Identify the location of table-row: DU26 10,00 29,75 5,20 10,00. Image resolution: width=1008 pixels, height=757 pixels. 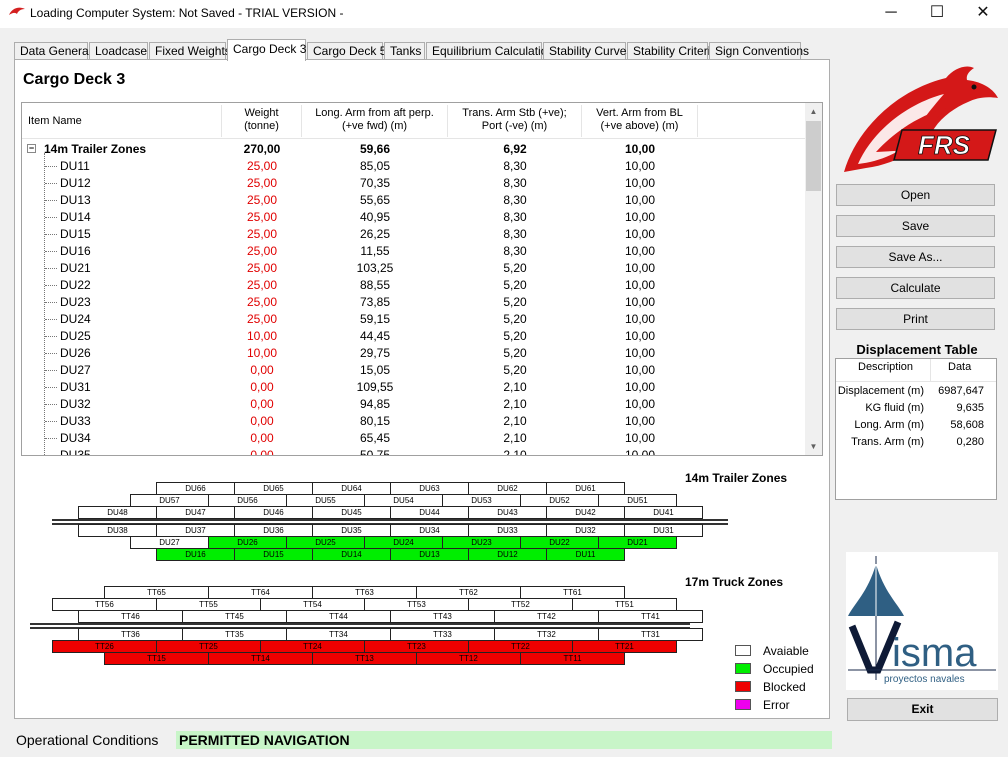
(414, 353).